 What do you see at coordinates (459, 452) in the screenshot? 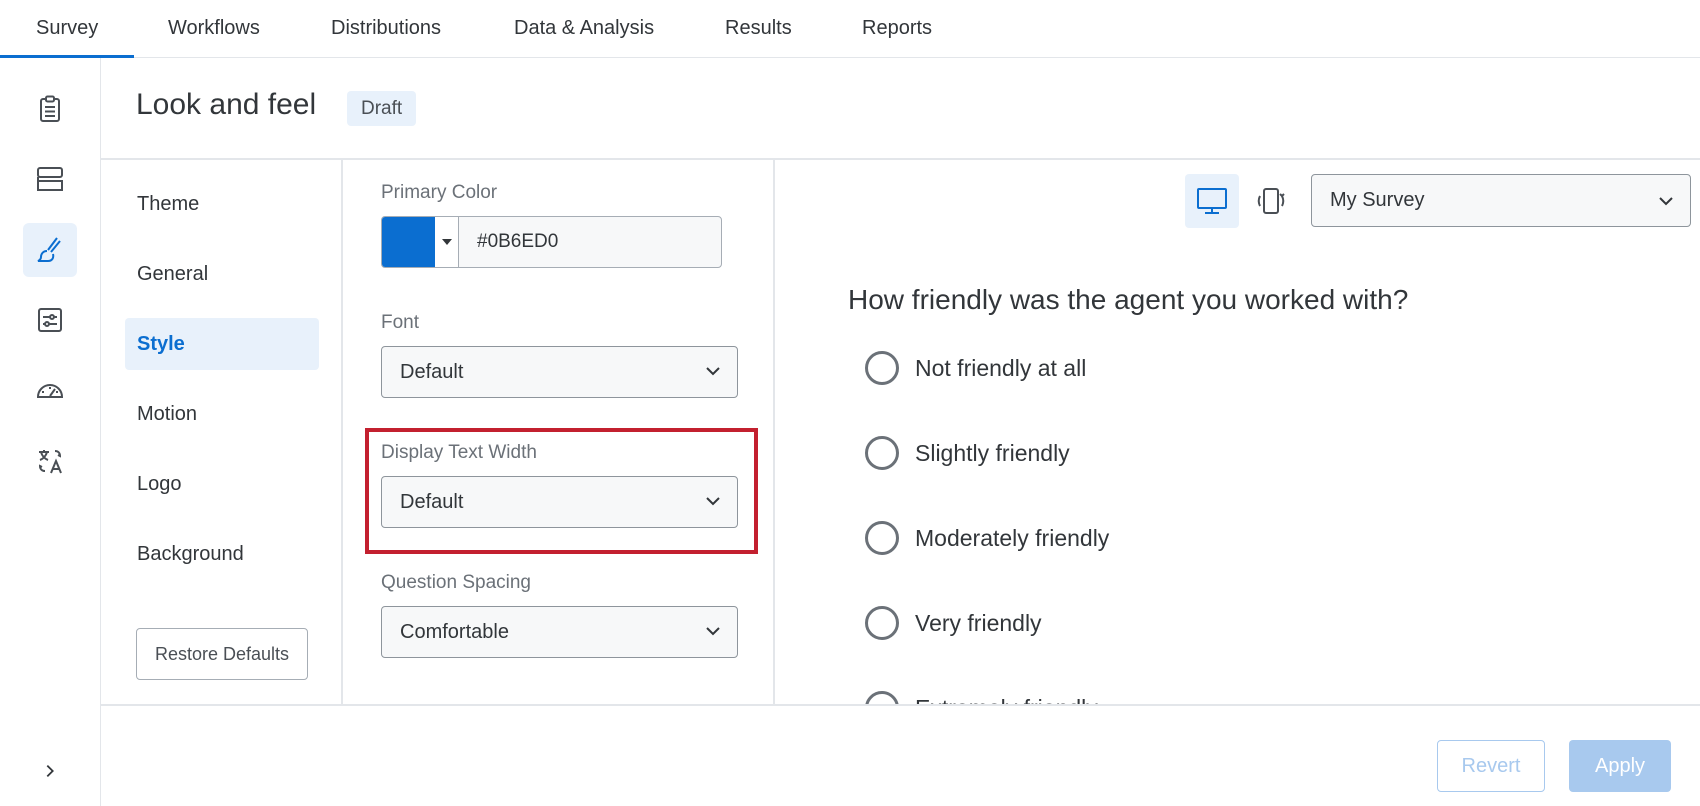
I see `display-text-width-label: Display Text Width` at bounding box center [459, 452].